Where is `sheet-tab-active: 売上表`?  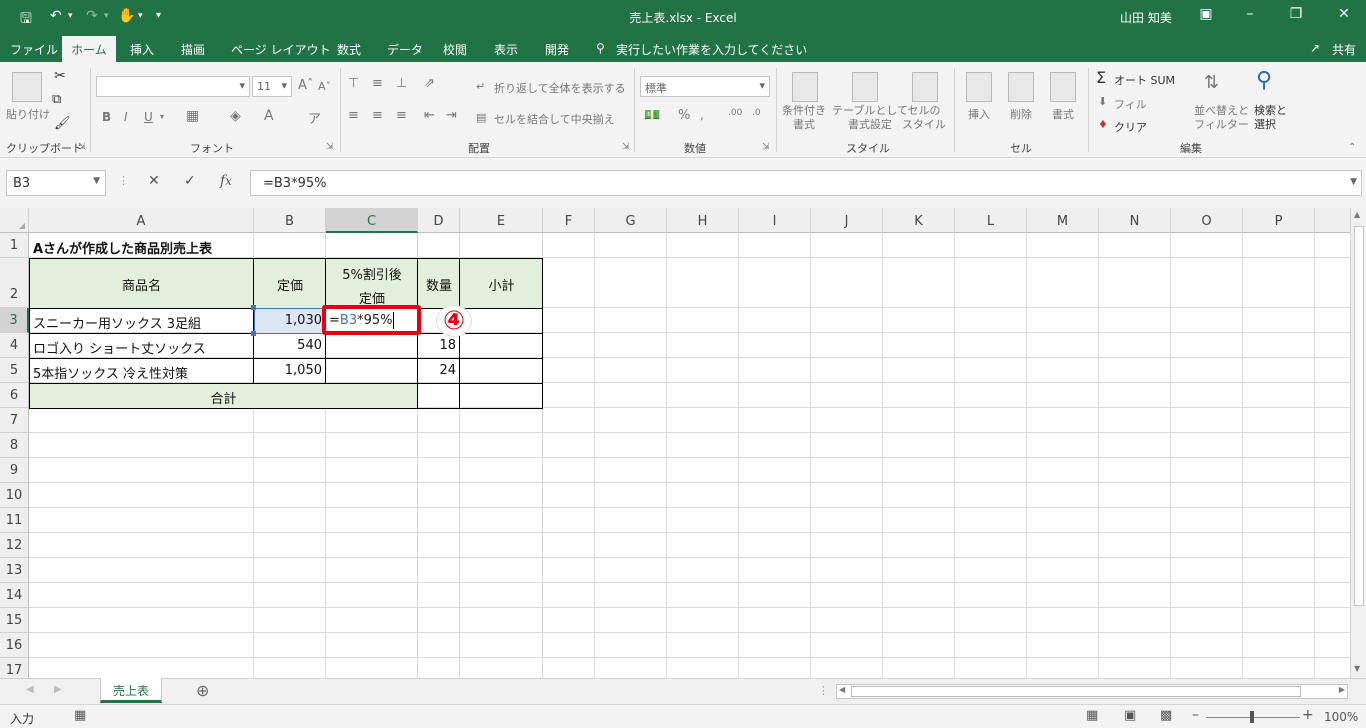 sheet-tab-active: 売上表 is located at coordinates (131, 690).